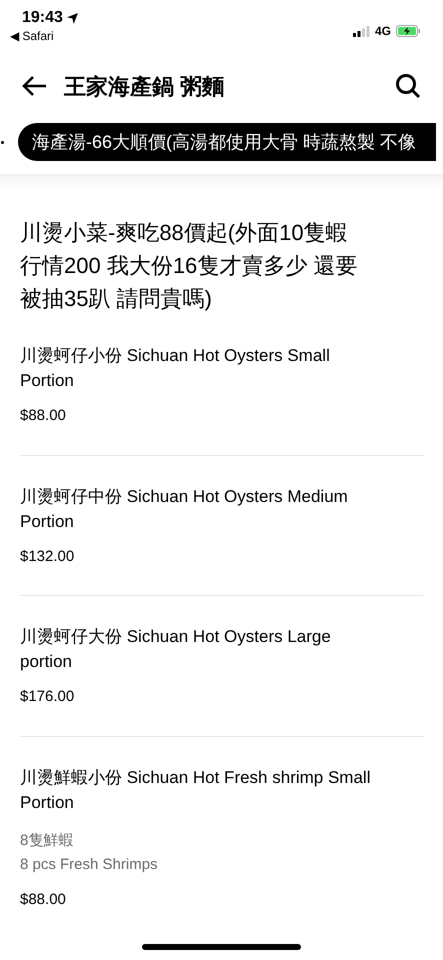 The image size is (443, 960). Describe the element at coordinates (47, 556) in the screenshot. I see `menu-item-price: $132.00` at that location.